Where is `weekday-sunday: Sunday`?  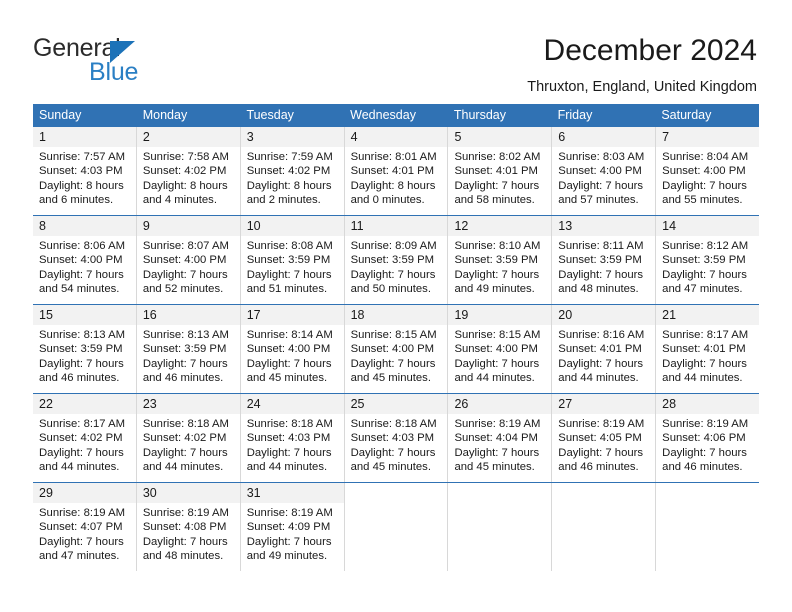 weekday-sunday: Sunday is located at coordinates (60, 115).